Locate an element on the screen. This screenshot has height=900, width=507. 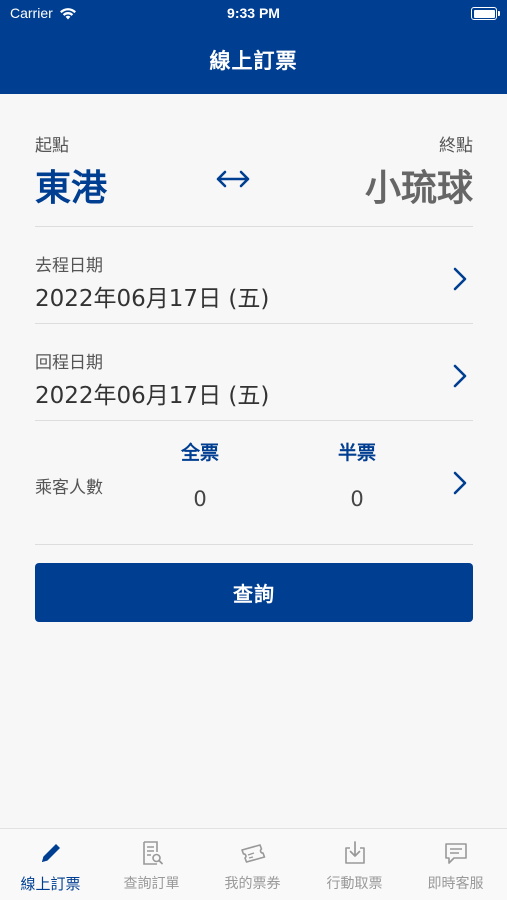
full-fare-count: 0 is located at coordinates (200, 499).